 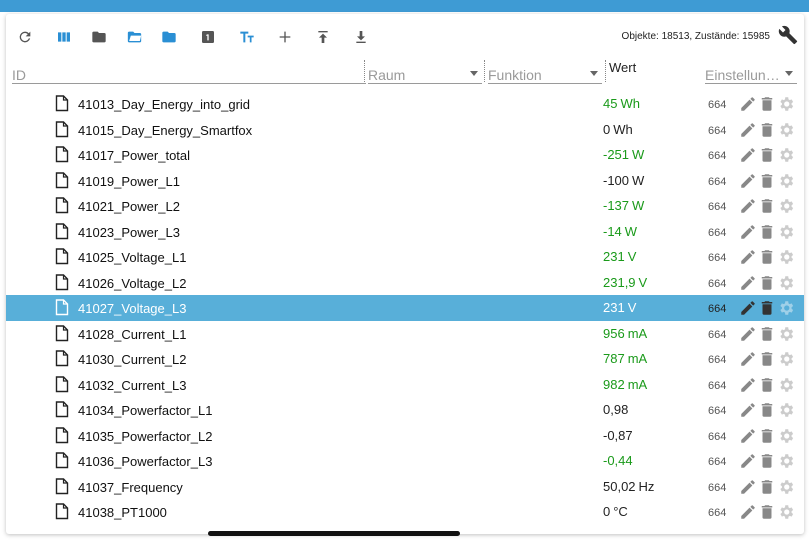 I want to click on object-value: 0 Wh, so click(x=618, y=129).